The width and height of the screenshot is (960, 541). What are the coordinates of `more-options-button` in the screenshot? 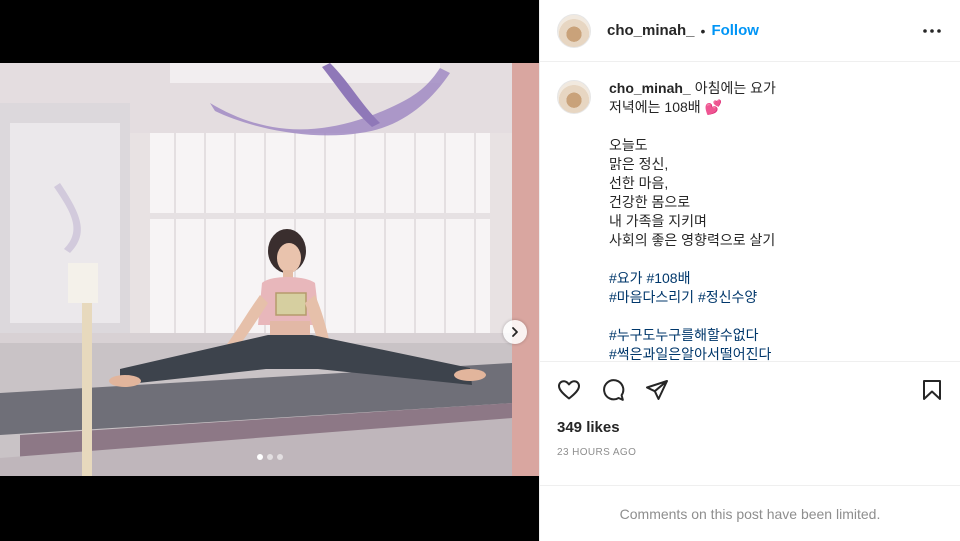 It's located at (932, 31).